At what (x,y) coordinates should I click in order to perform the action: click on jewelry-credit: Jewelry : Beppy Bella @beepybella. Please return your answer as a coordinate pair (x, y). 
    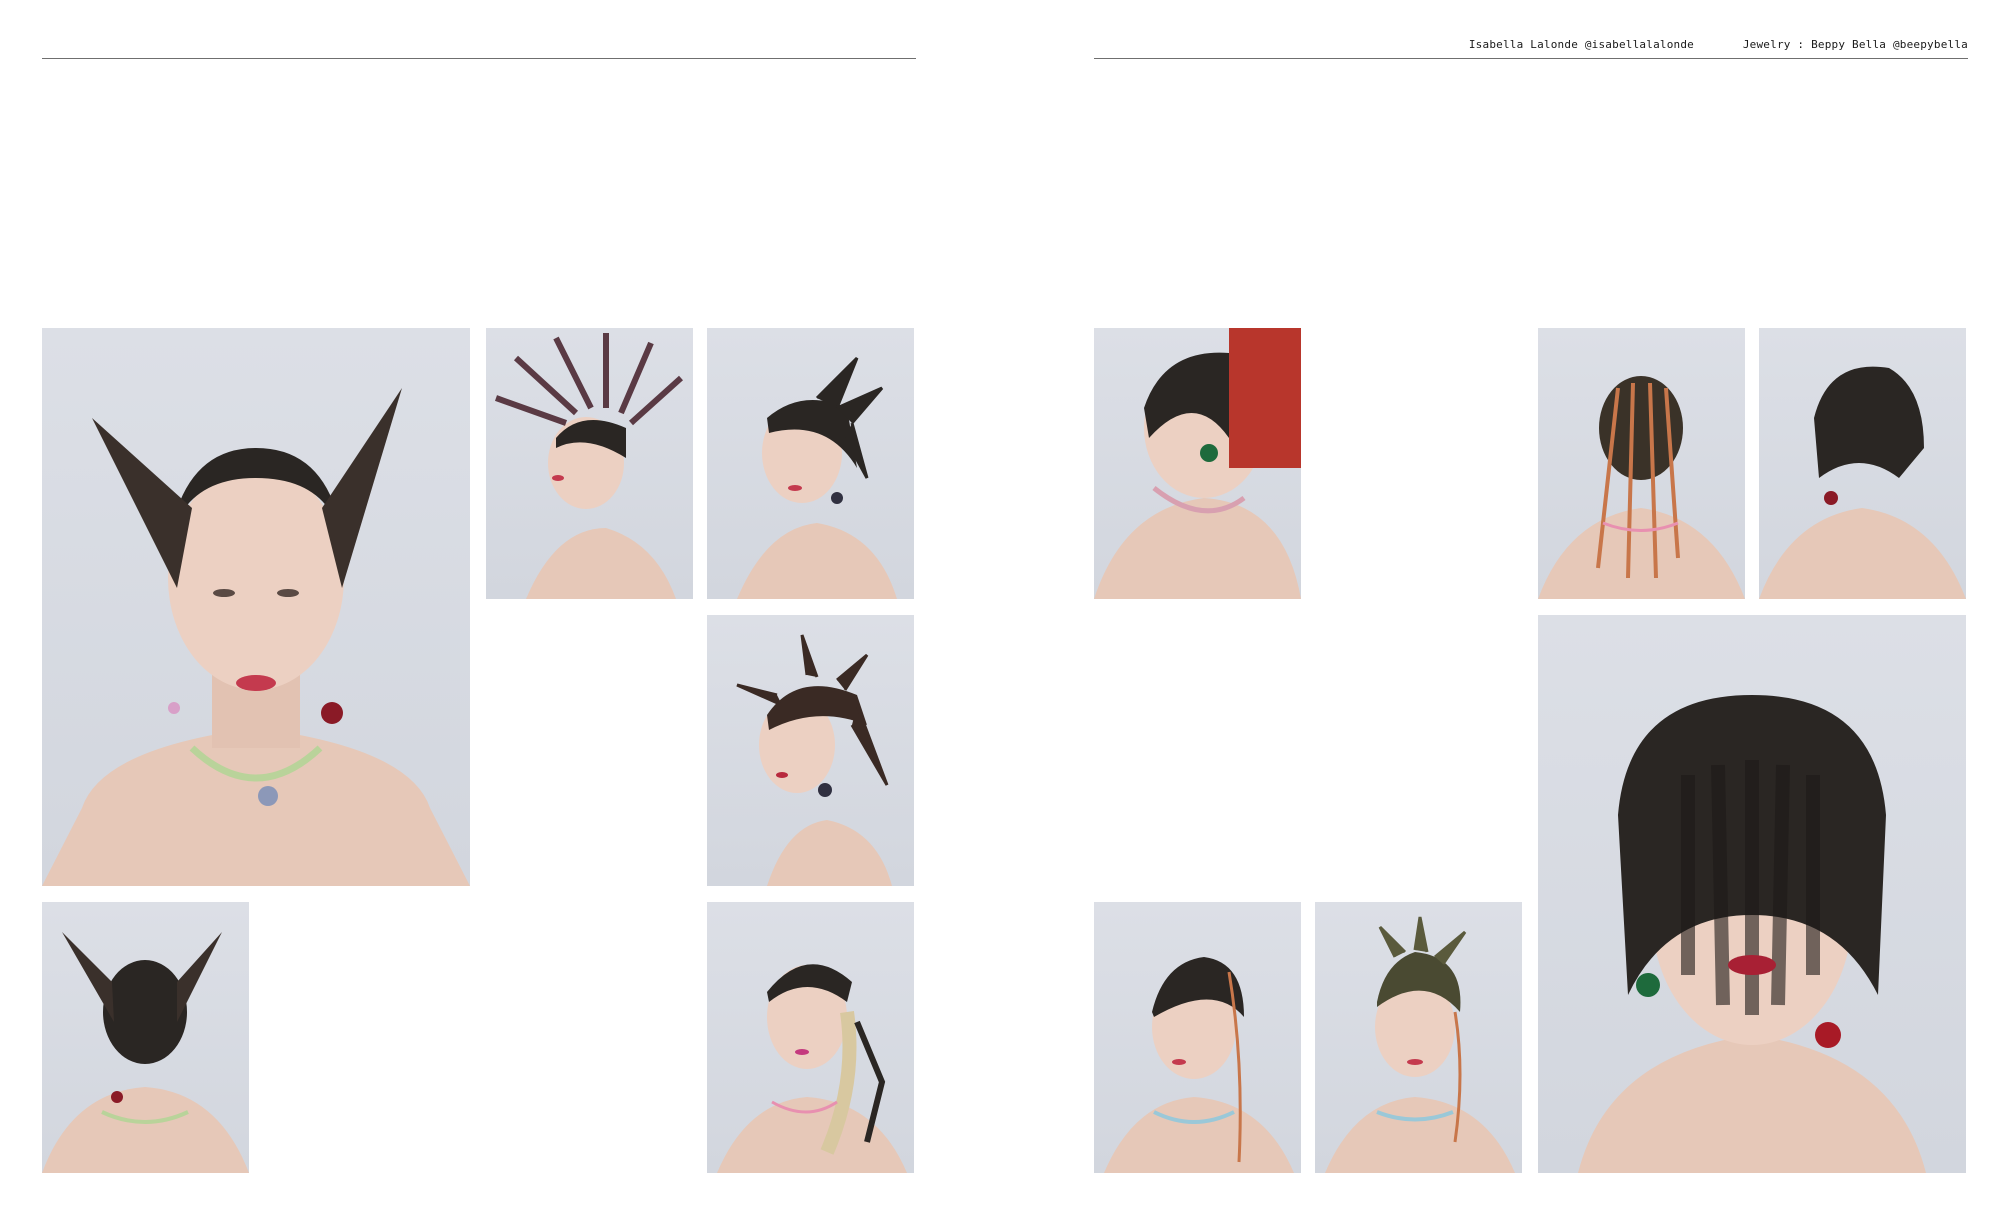
    Looking at the image, I should click on (1855, 44).